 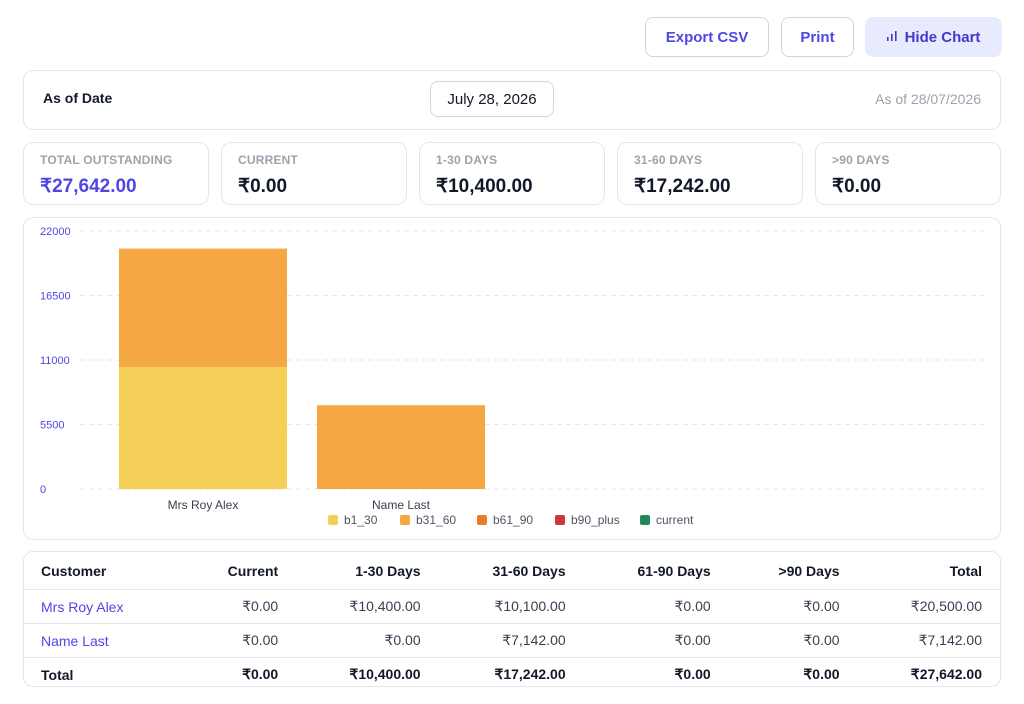 I want to click on legend-label: b31_60, so click(x=436, y=520).